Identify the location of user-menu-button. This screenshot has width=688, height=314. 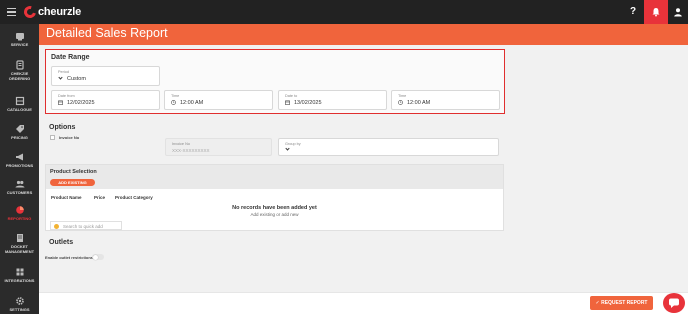
(678, 12).